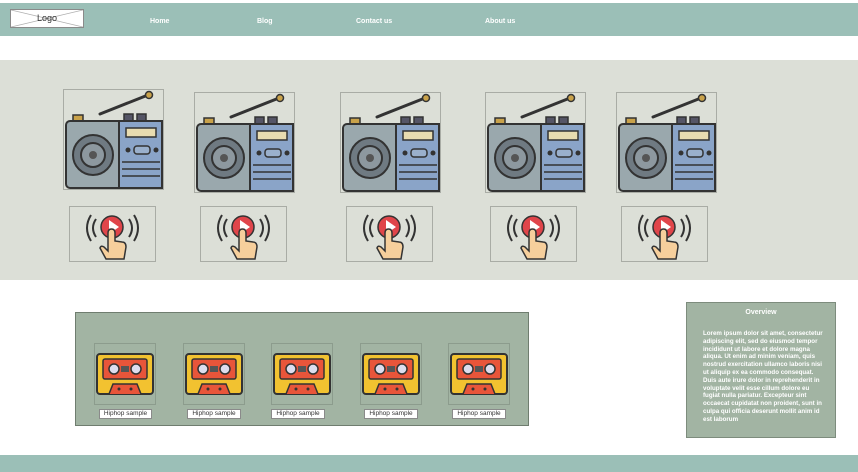  I want to click on logo-placeholder: Logo, so click(47, 18).